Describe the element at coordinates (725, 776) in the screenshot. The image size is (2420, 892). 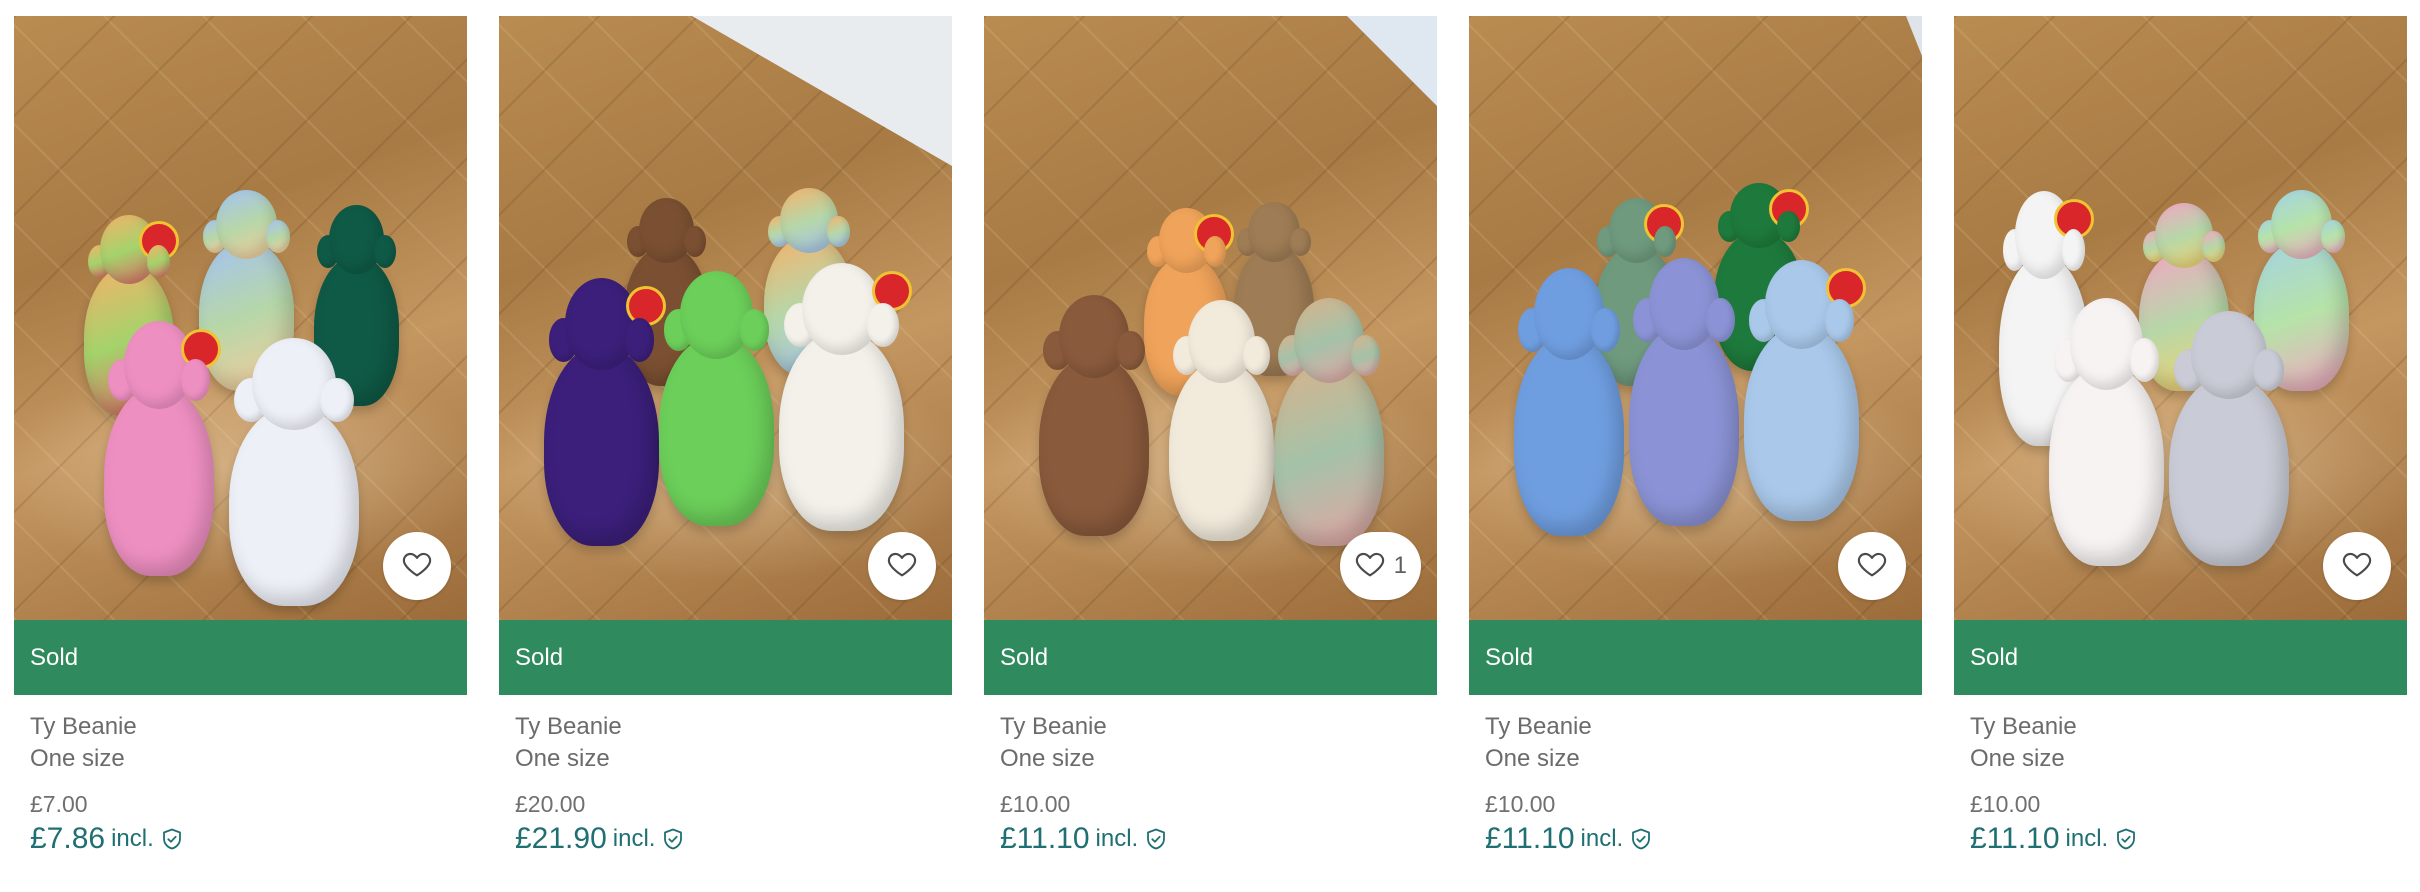
I see `item-info: Ty Beanie One size £20.00 £21.90 incl.` at that location.